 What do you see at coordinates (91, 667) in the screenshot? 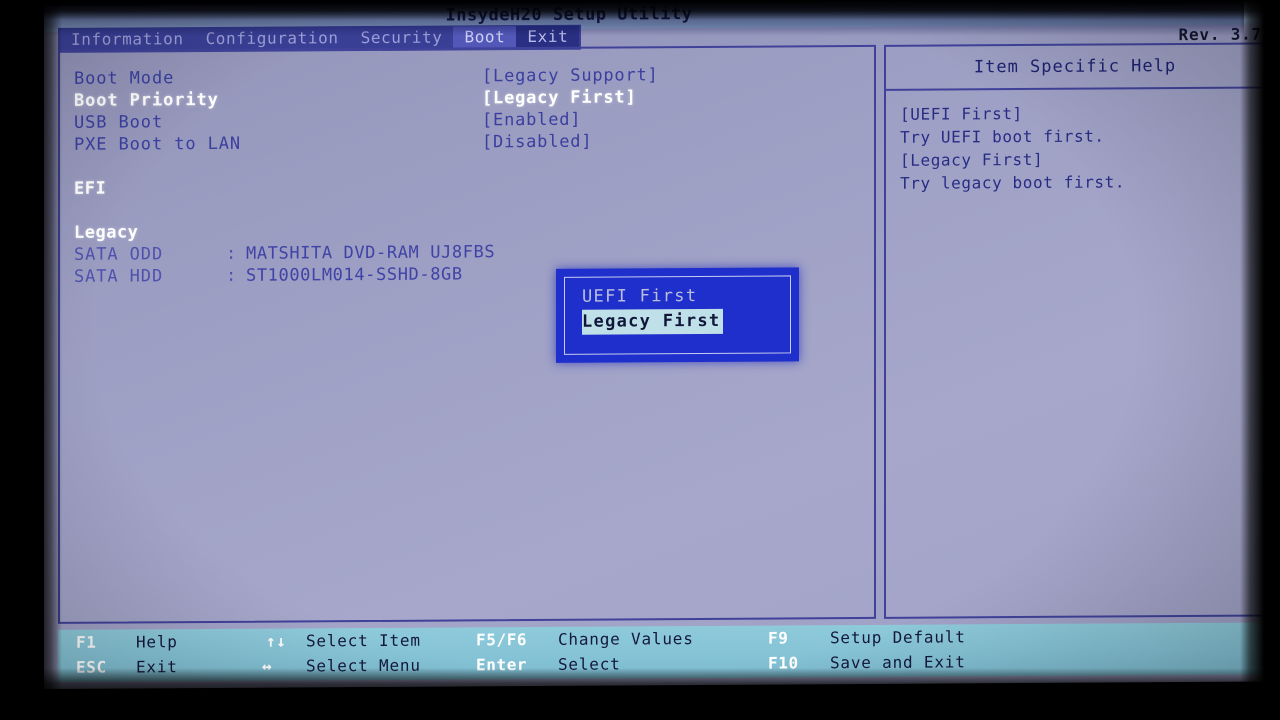
I see `key-esc: ESC` at bounding box center [91, 667].